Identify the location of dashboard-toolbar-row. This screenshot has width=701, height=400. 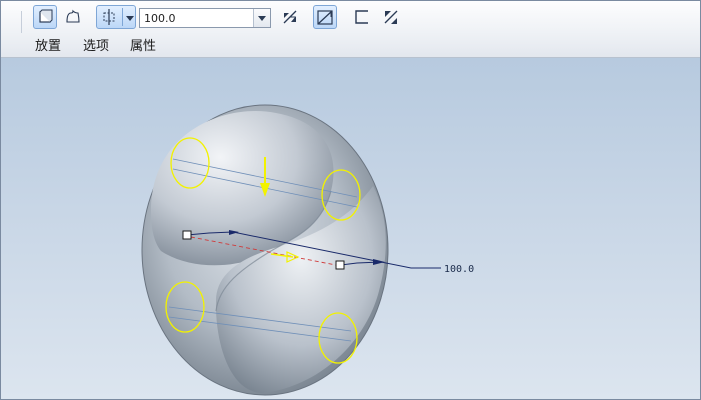
(350, 19).